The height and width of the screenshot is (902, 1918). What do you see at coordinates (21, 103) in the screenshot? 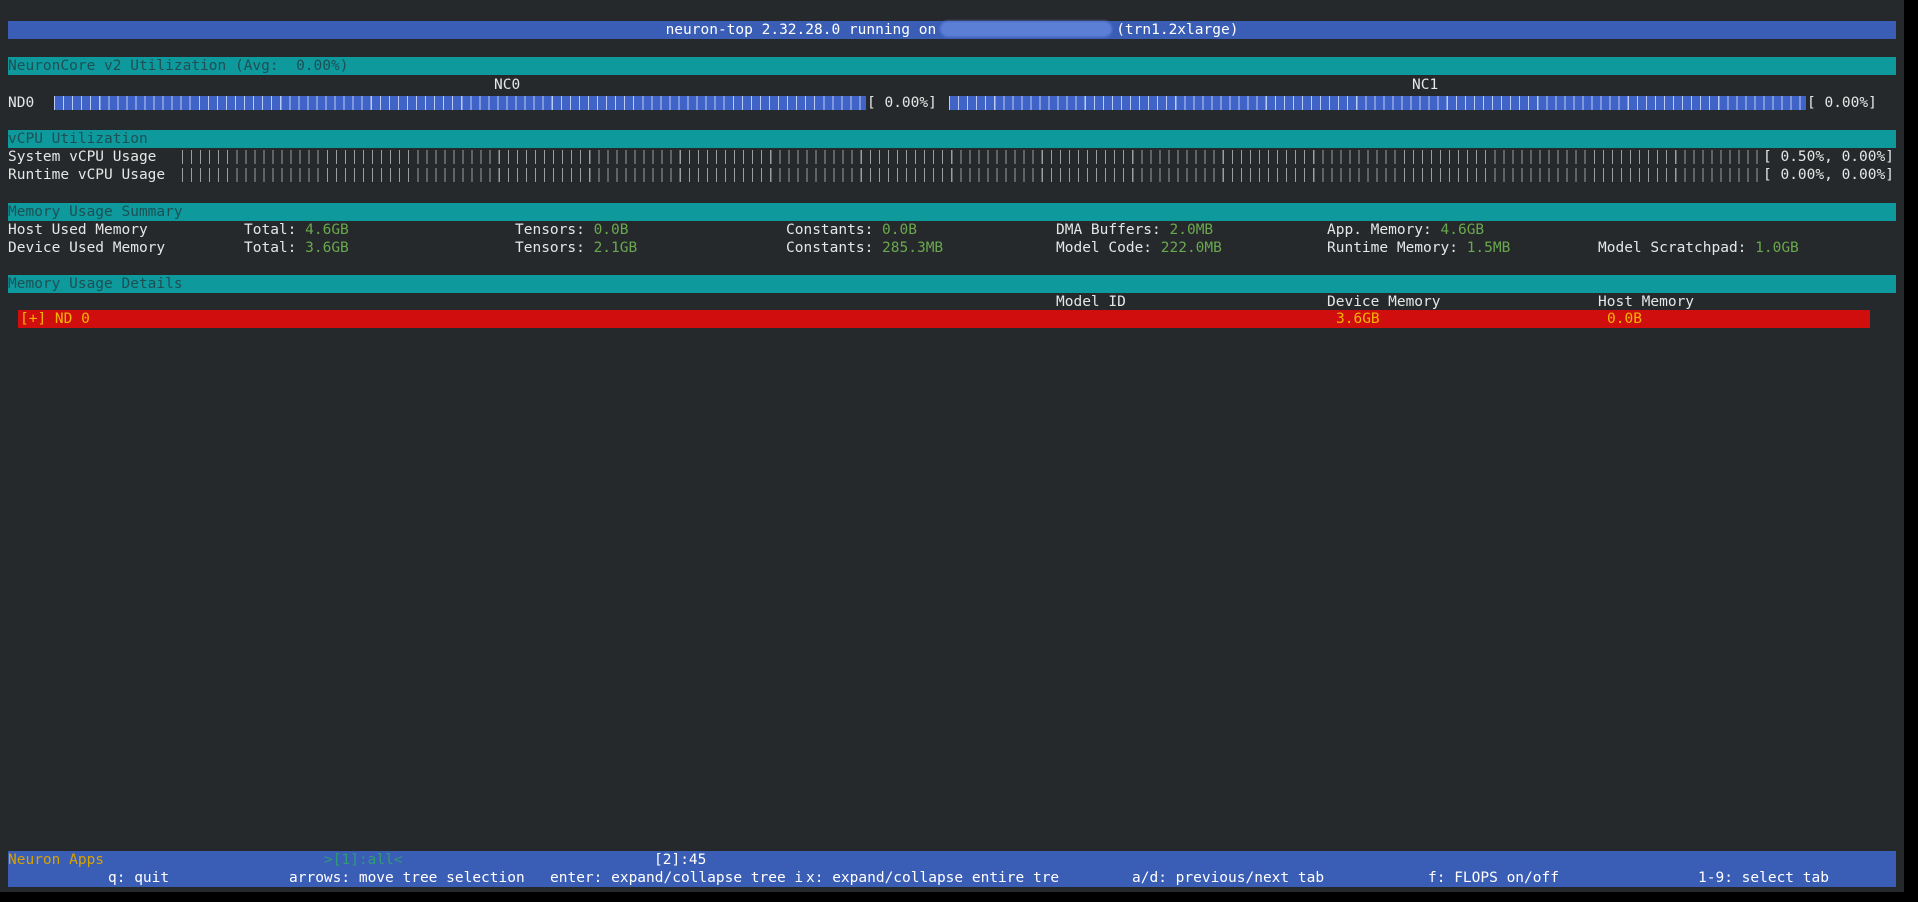
I see `device-label: ND0` at bounding box center [21, 103].